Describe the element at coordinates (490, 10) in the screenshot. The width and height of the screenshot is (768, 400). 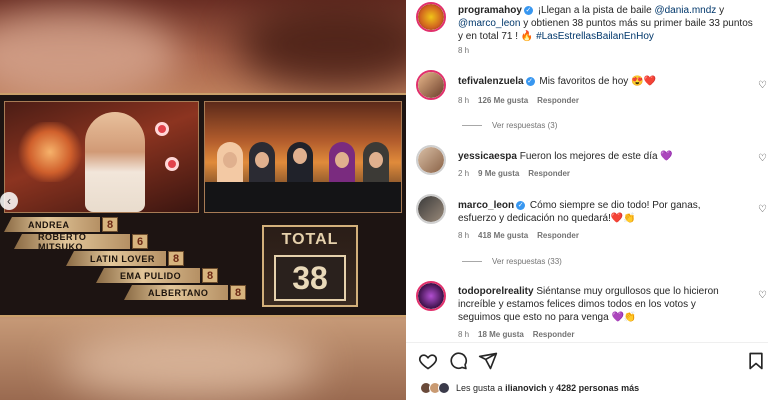
I see `post-author: programahoy` at that location.